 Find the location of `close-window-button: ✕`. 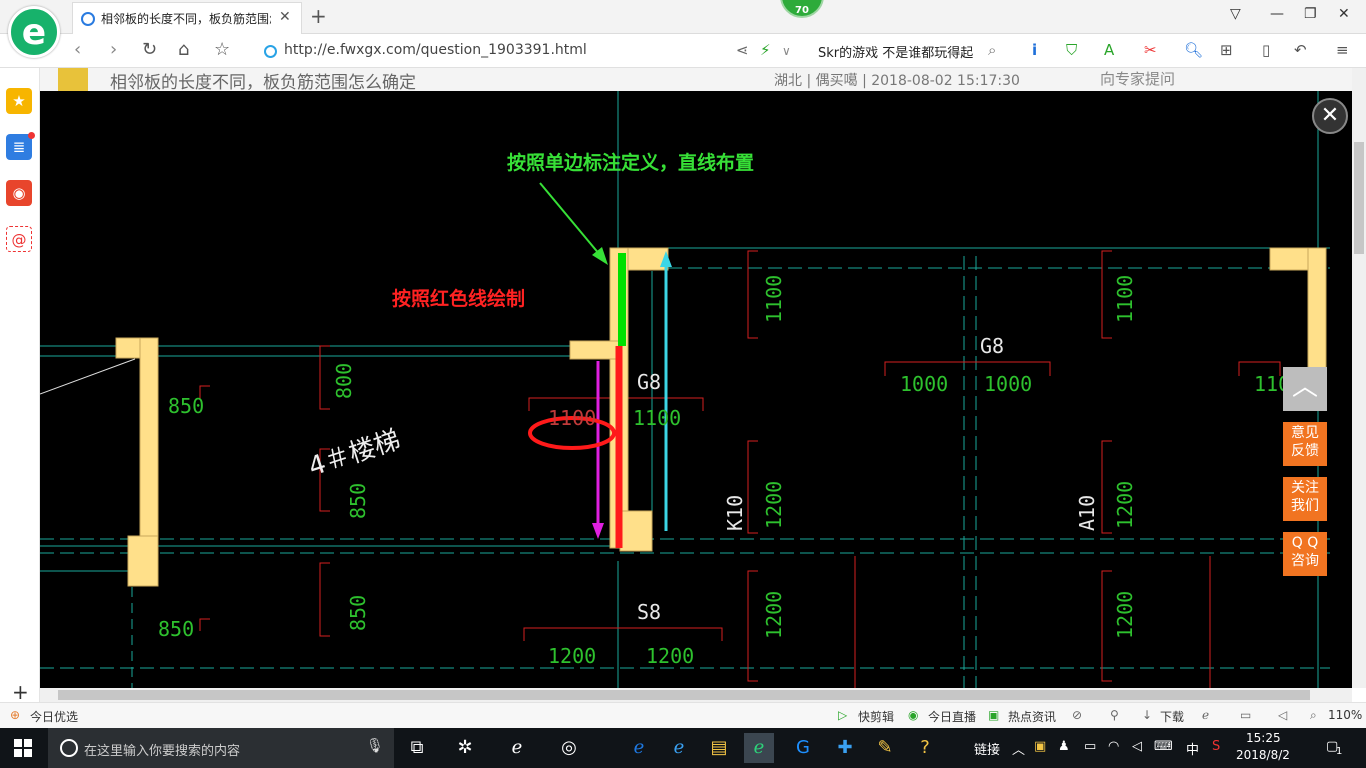

close-window-button: ✕ is located at coordinates (1344, 14).